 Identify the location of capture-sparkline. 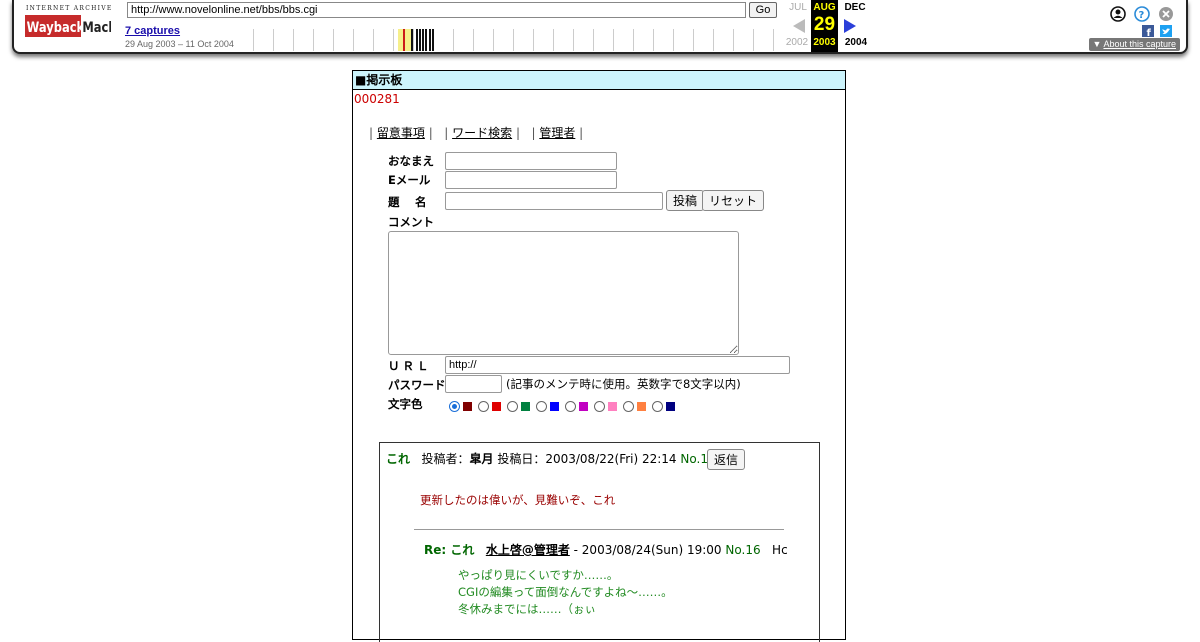
(513, 37).